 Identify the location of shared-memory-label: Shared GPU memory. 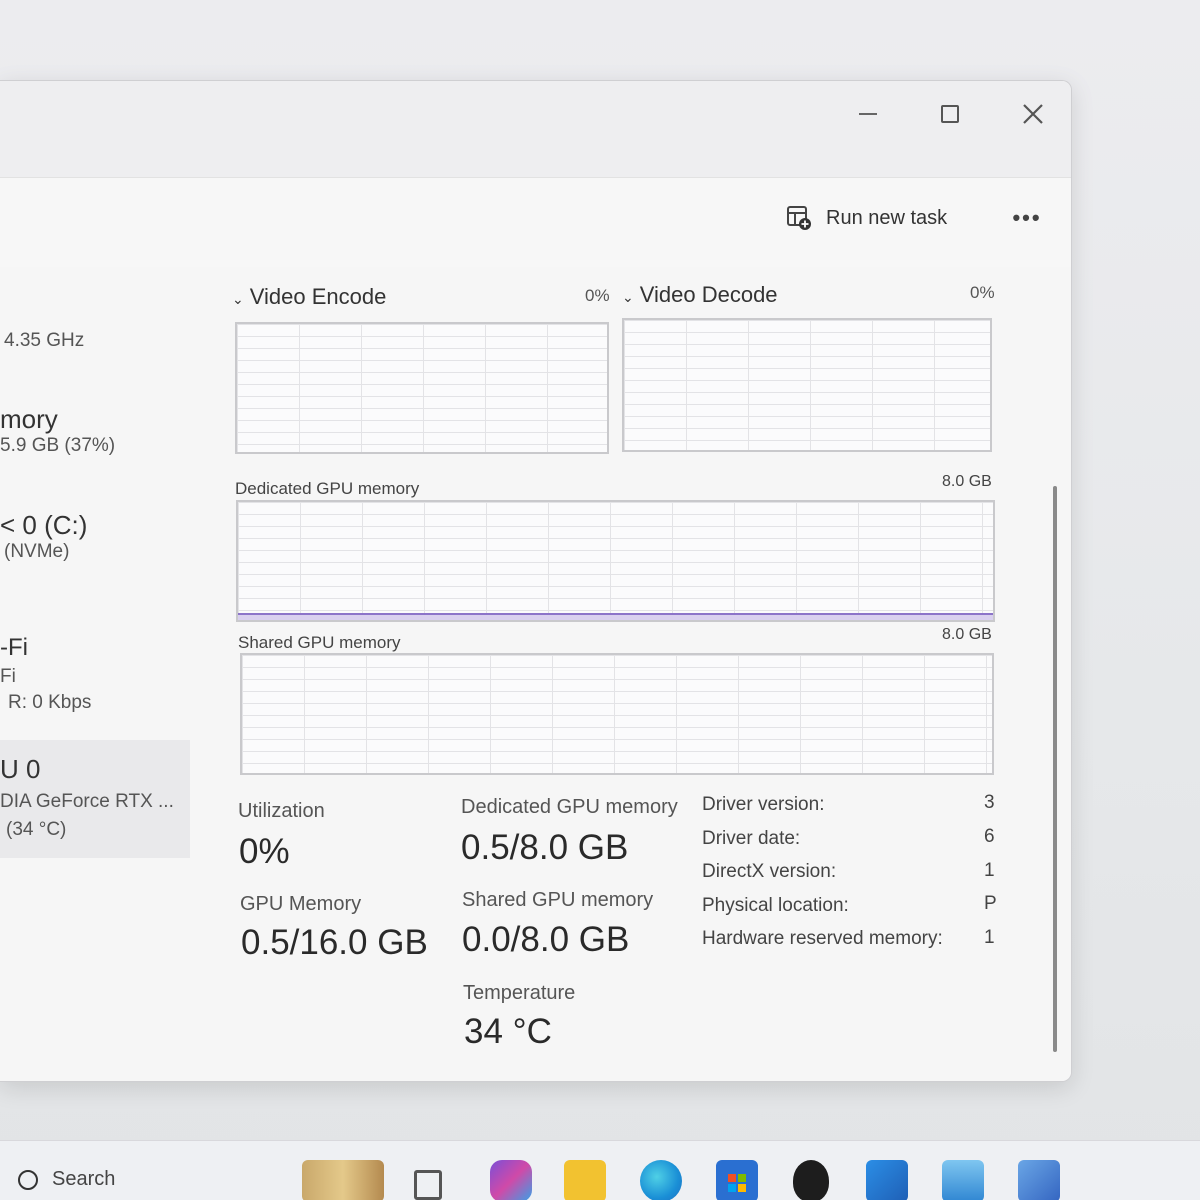
(558, 900).